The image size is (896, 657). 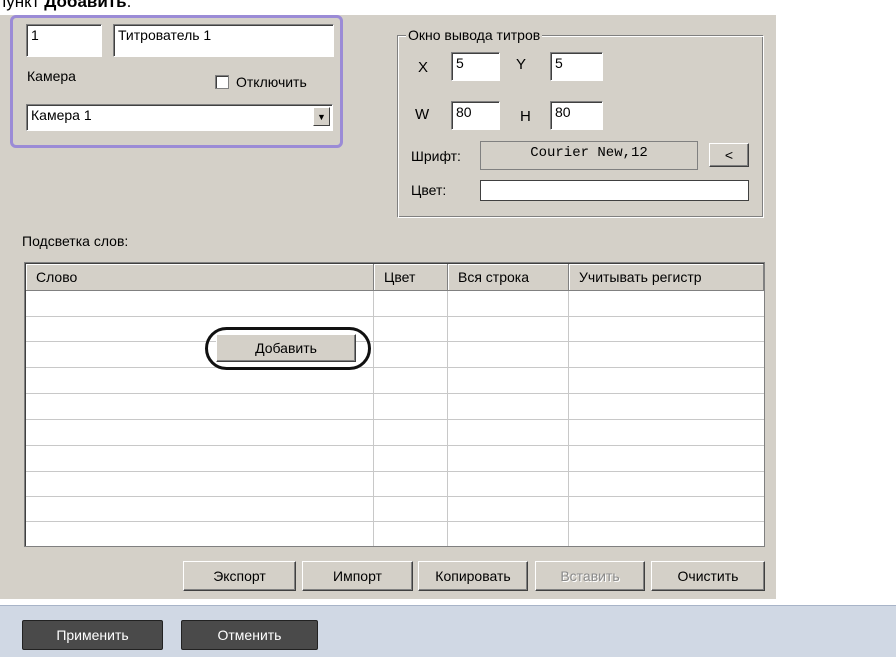 I want to click on import-button: Импорт, so click(x=357, y=576).